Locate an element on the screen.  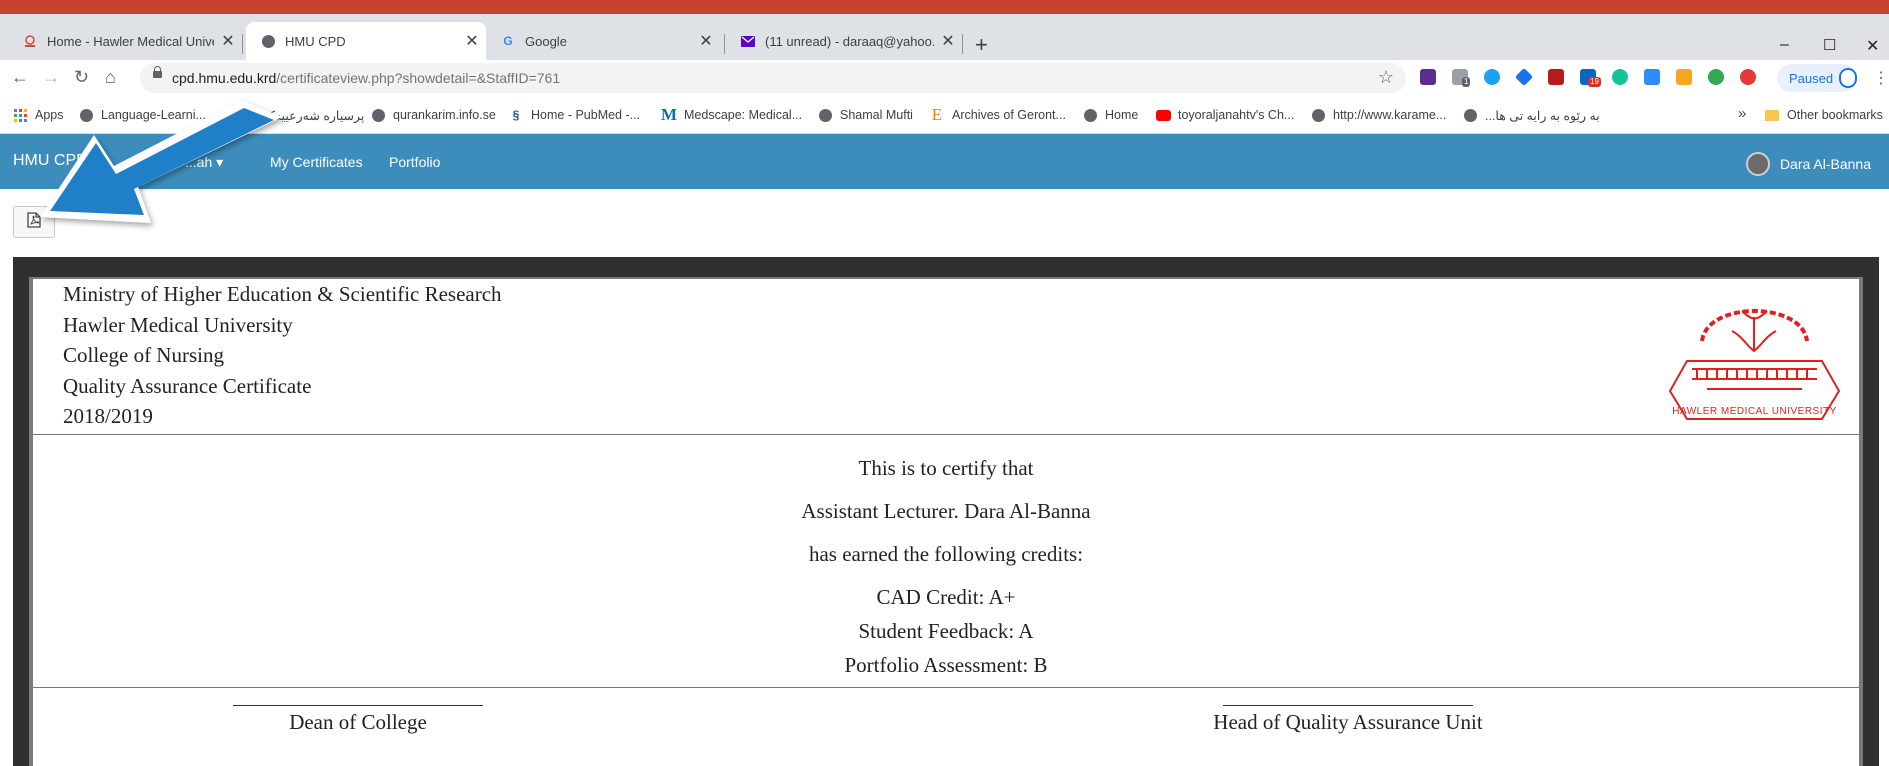
gmail-badge: 1 is located at coordinates (1466, 82).